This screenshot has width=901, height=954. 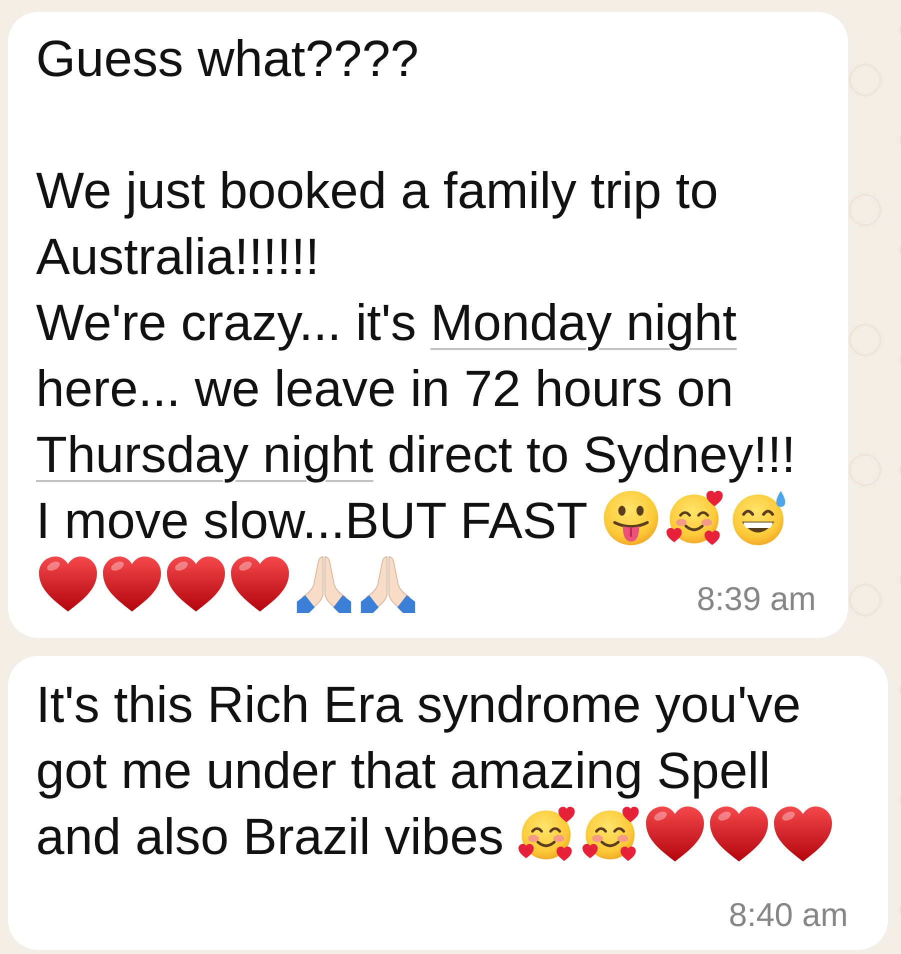 What do you see at coordinates (205, 454) in the screenshot?
I see `date-link: Thursday night` at bounding box center [205, 454].